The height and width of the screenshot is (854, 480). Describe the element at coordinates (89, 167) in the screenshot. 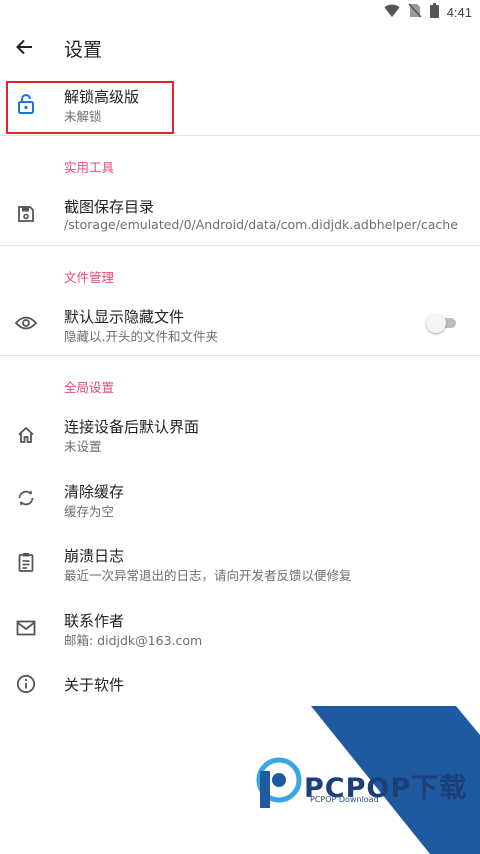

I see `section-tools-label: 实用工具` at that location.